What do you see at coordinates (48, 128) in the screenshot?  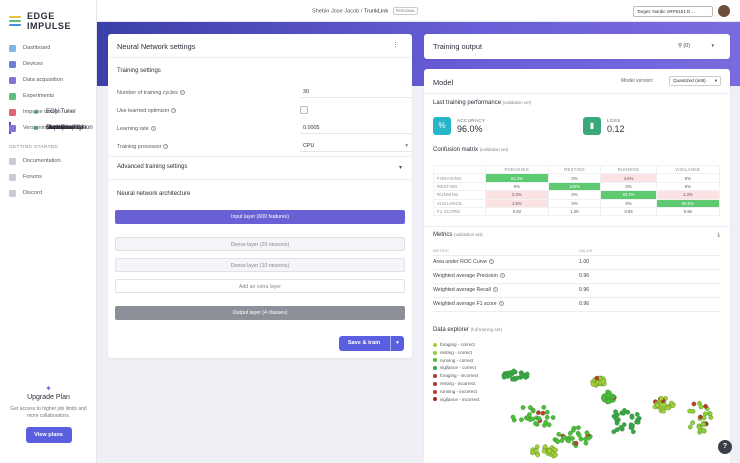 I see `sidebar-item-versioning: Versioning` at bounding box center [48, 128].